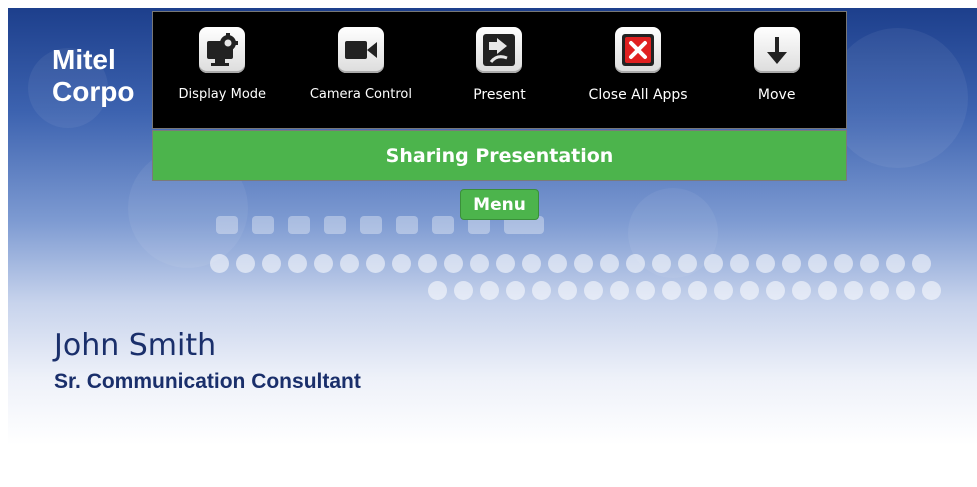 The image size is (977, 487). I want to click on wireless-icon, so click(407, 225).